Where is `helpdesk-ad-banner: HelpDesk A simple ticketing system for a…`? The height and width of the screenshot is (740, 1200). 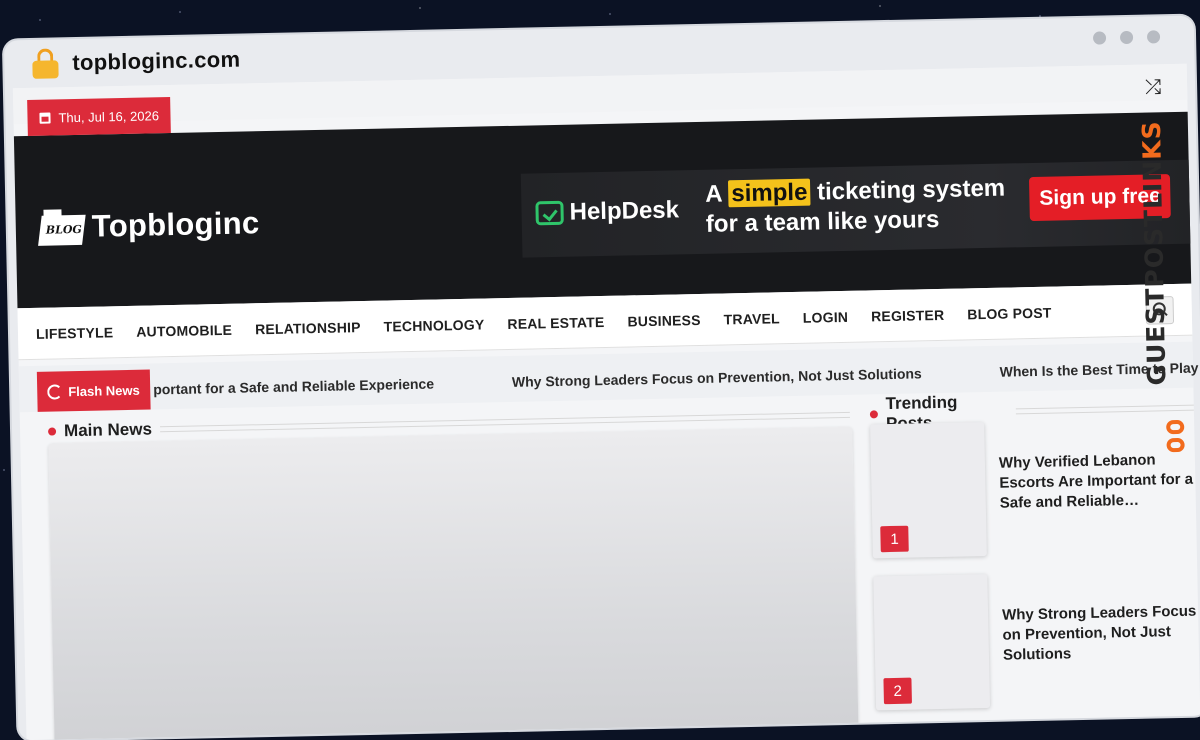 helpdesk-ad-banner: HelpDesk A simple ticketing system for a… is located at coordinates (855, 208).